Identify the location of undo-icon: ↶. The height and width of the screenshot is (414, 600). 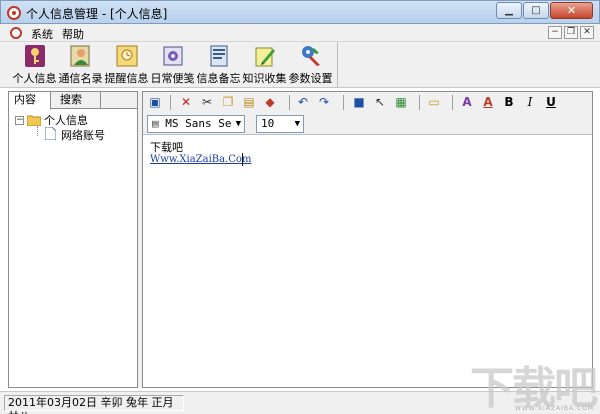
(303, 102).